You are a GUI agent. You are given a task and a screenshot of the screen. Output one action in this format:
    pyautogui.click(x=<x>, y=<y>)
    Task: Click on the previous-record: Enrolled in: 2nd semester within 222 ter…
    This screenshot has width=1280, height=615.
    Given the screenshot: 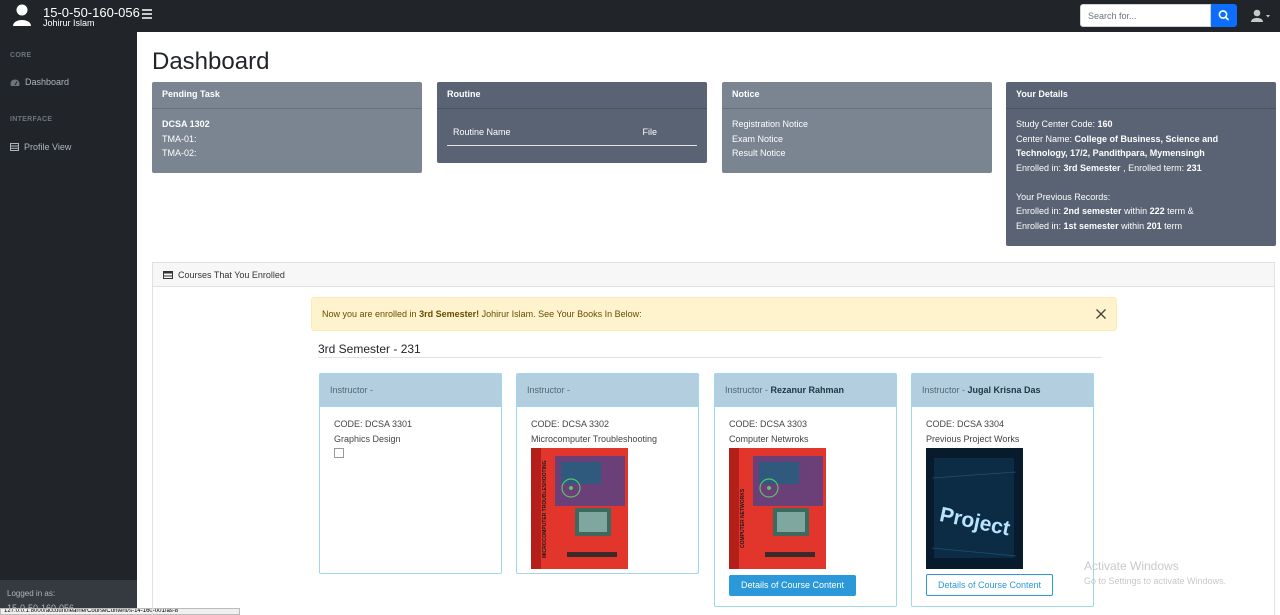 What is the action you would take?
    pyautogui.click(x=1105, y=211)
    